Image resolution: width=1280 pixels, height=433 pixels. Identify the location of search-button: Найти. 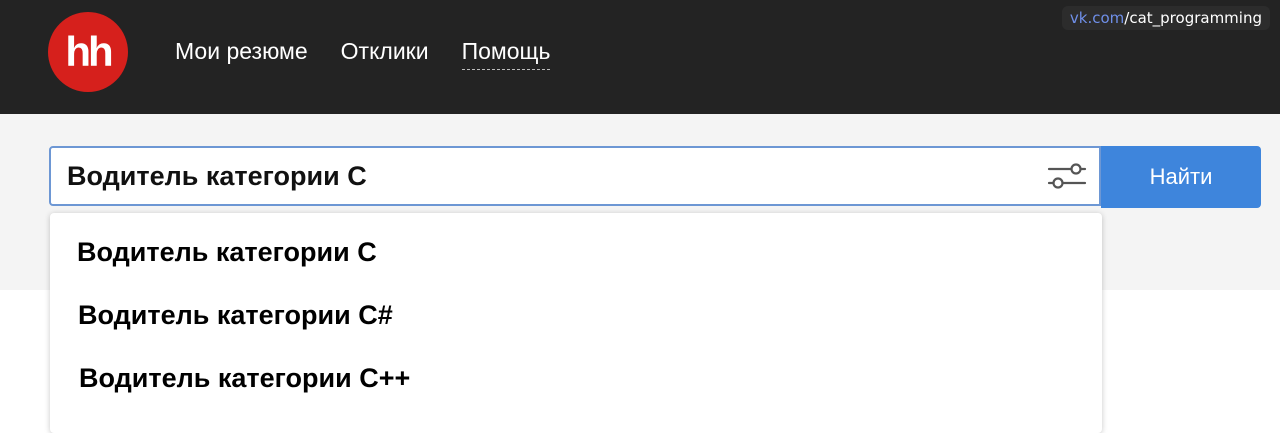
(1181, 177).